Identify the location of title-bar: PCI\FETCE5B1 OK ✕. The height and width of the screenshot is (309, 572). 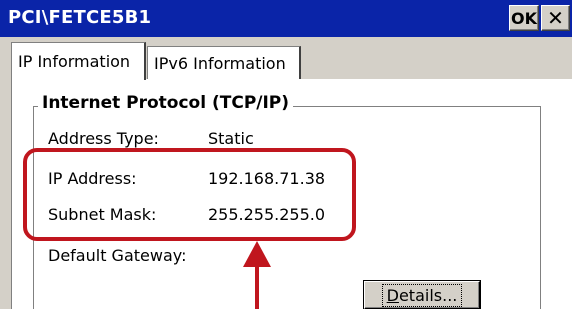
(286, 18).